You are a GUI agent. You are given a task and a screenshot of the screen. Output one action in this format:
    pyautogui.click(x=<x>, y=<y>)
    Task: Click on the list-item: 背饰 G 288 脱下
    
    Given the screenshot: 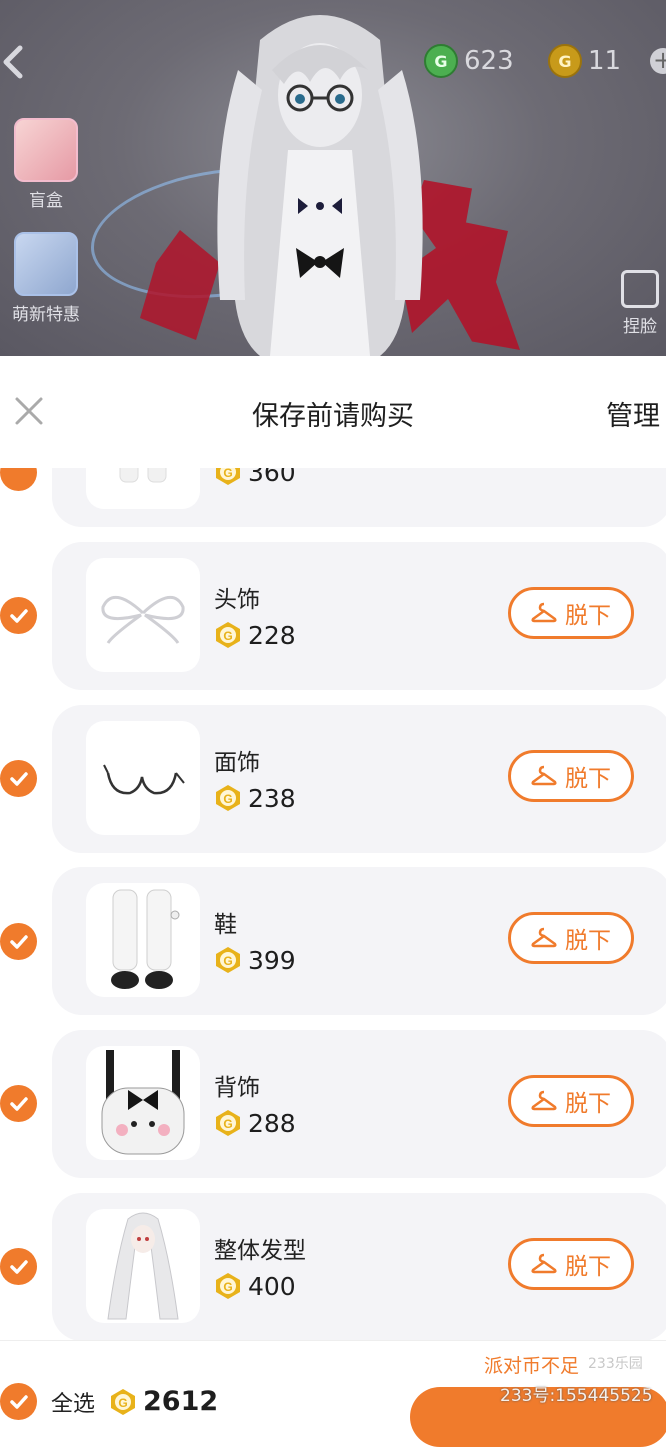 What is the action you would take?
    pyautogui.click(x=359, y=1104)
    